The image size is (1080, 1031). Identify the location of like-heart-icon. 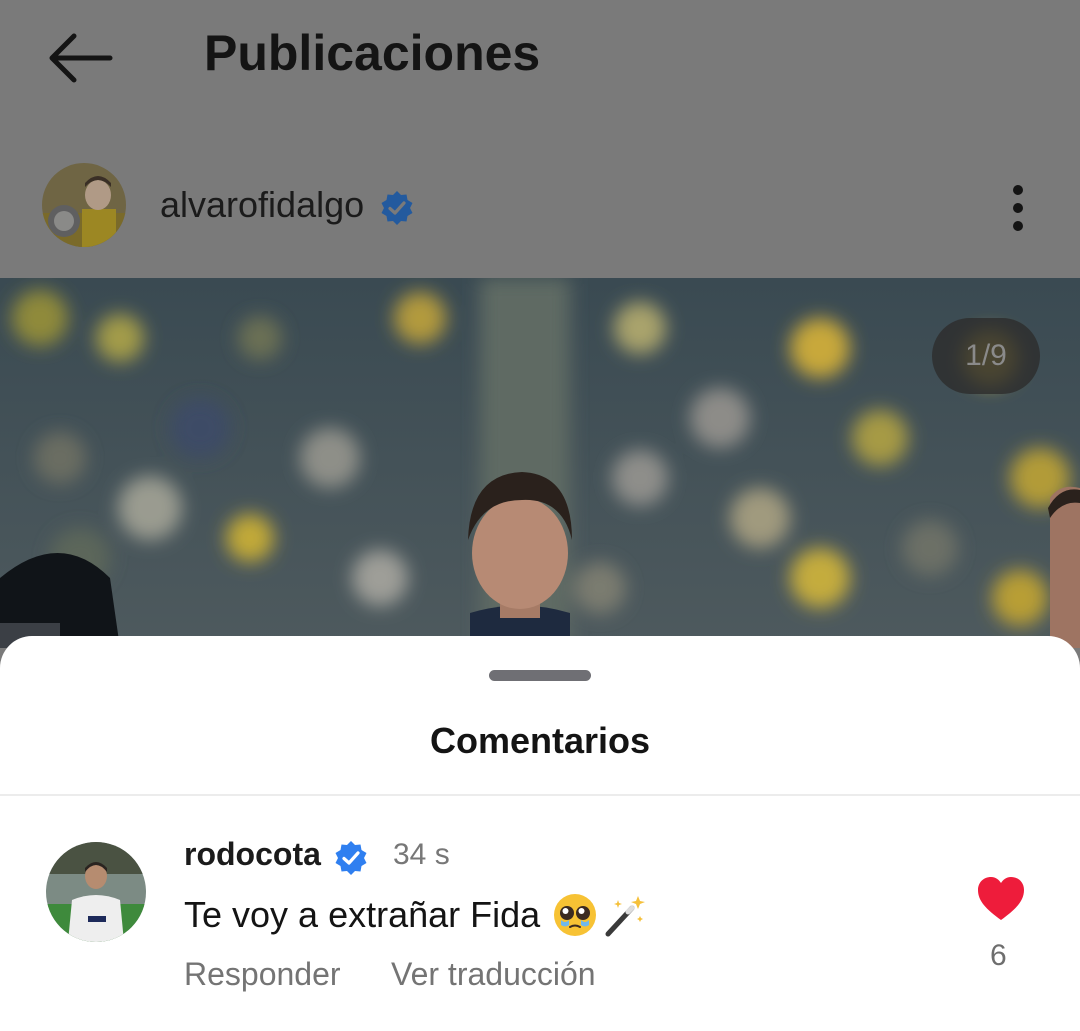
(1001, 899).